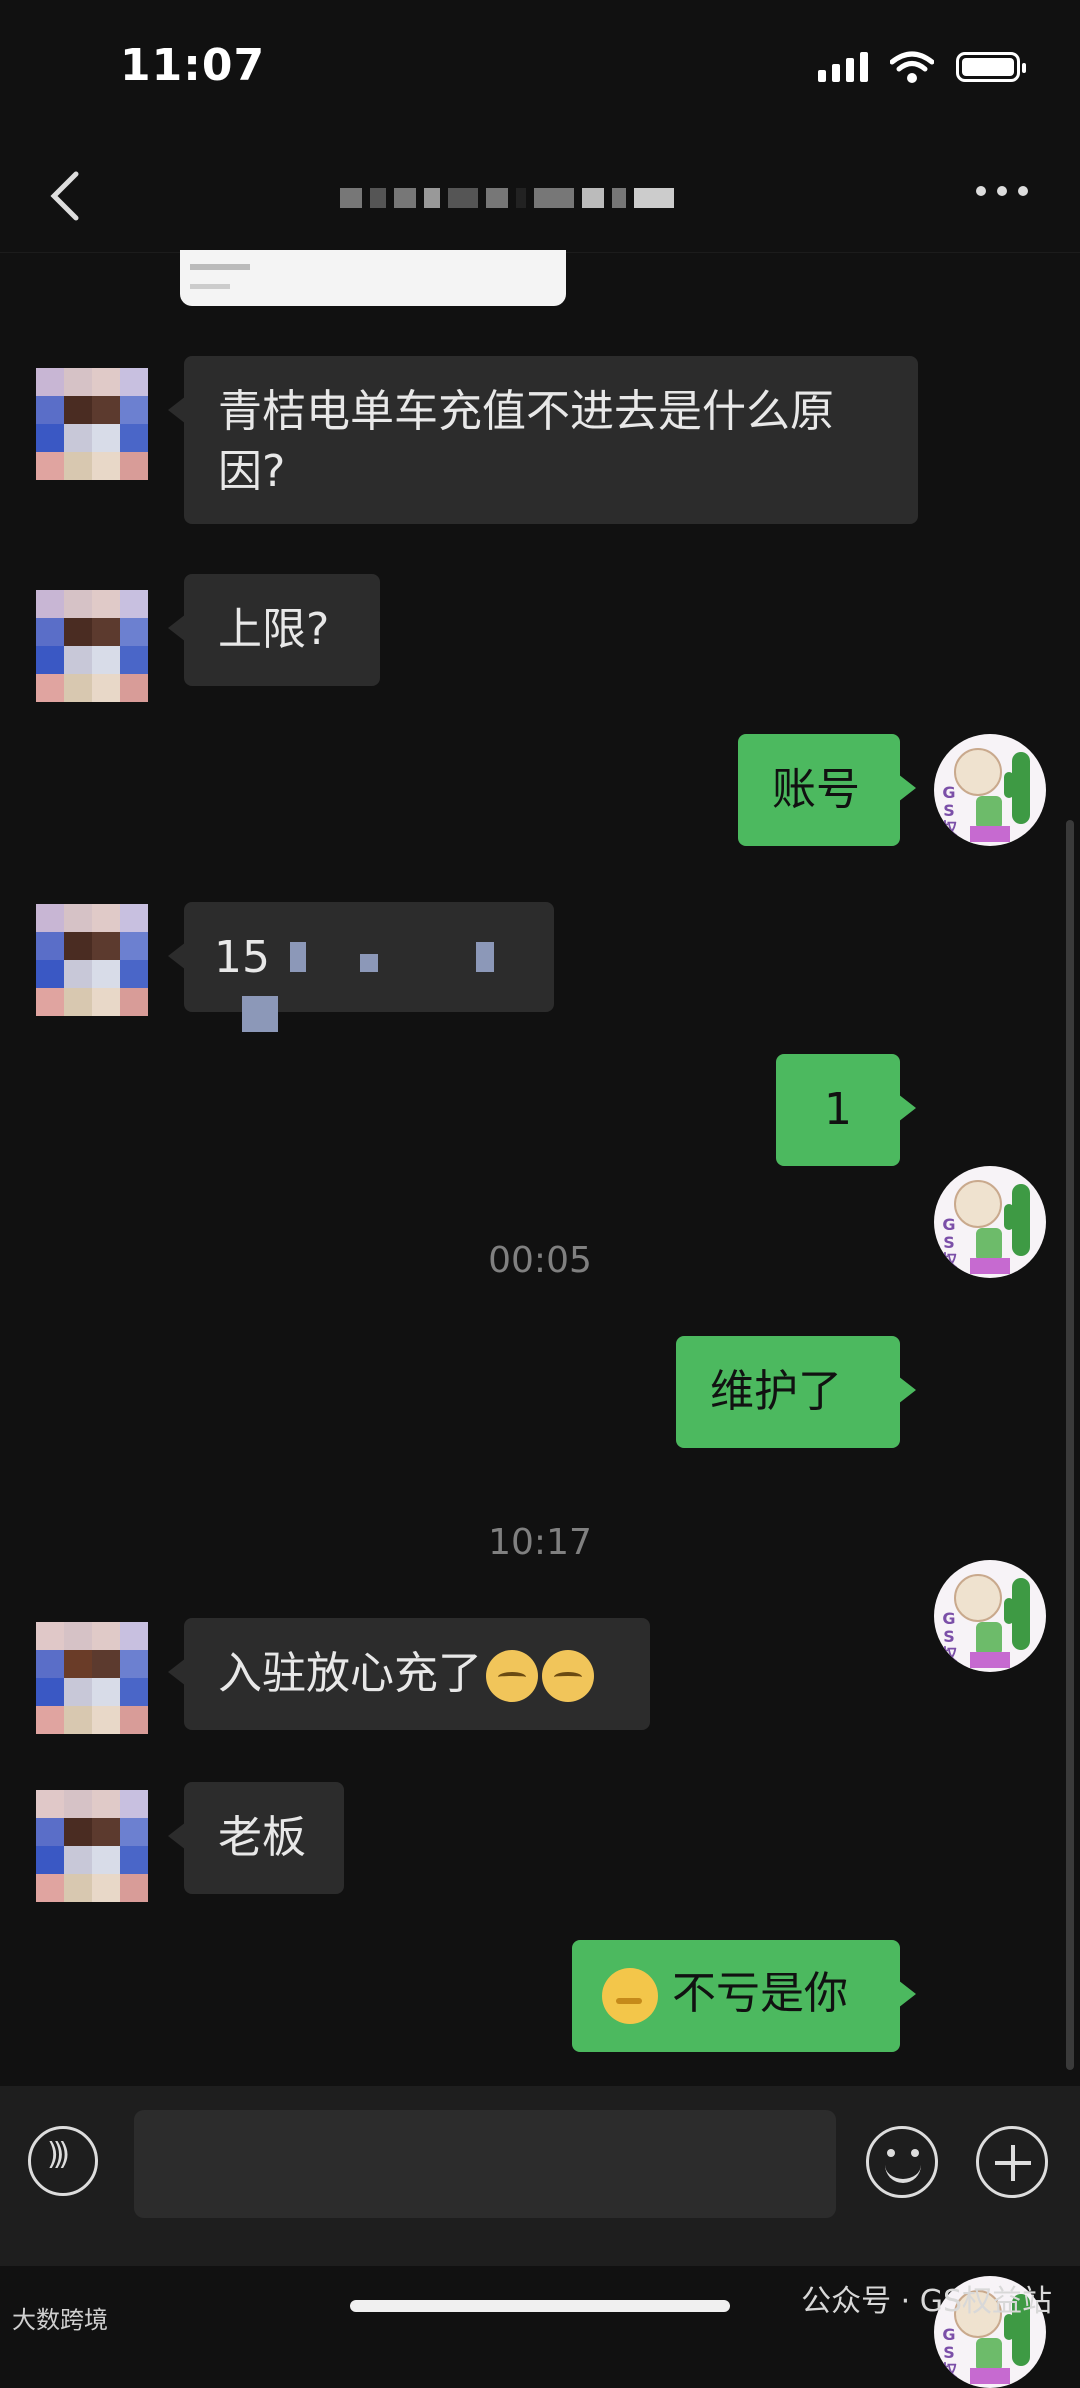 This screenshot has width=1080, height=2388. I want to click on voice-icon, so click(63, 2161).